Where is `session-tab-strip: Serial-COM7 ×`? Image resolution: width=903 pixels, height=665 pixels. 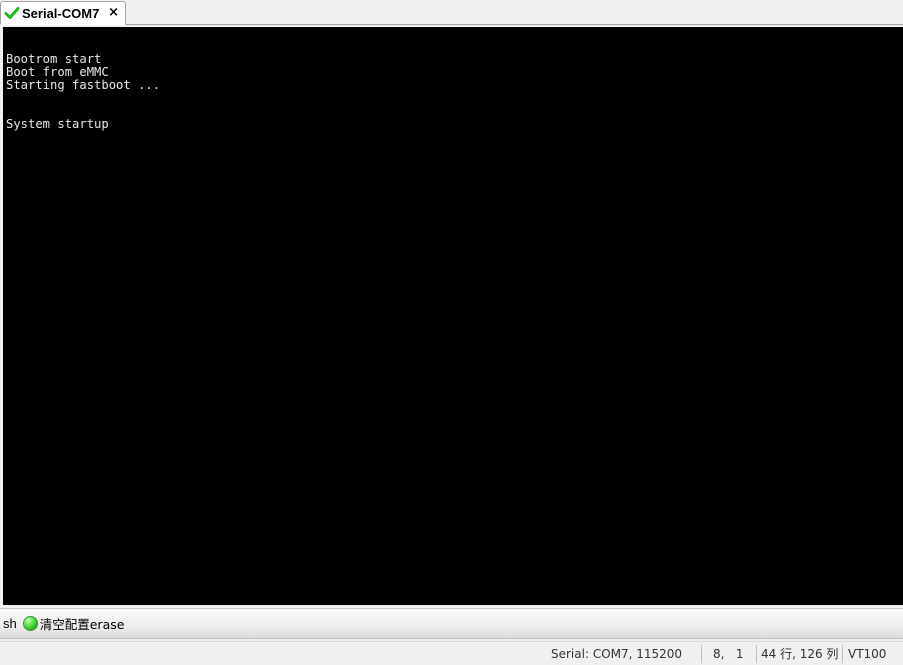 session-tab-strip: Serial-COM7 × is located at coordinates (451, 12).